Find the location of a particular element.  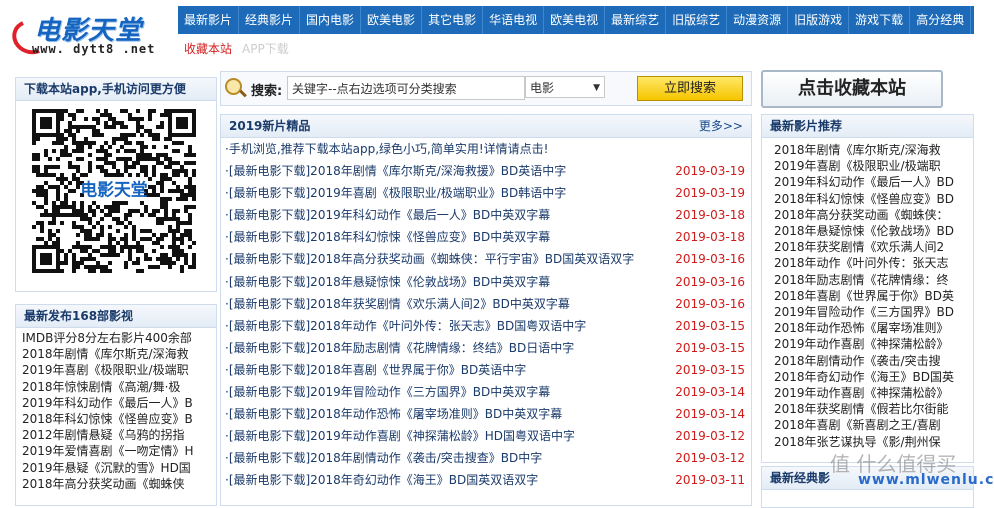

nav-item: 欧美电影 is located at coordinates (392, 20).